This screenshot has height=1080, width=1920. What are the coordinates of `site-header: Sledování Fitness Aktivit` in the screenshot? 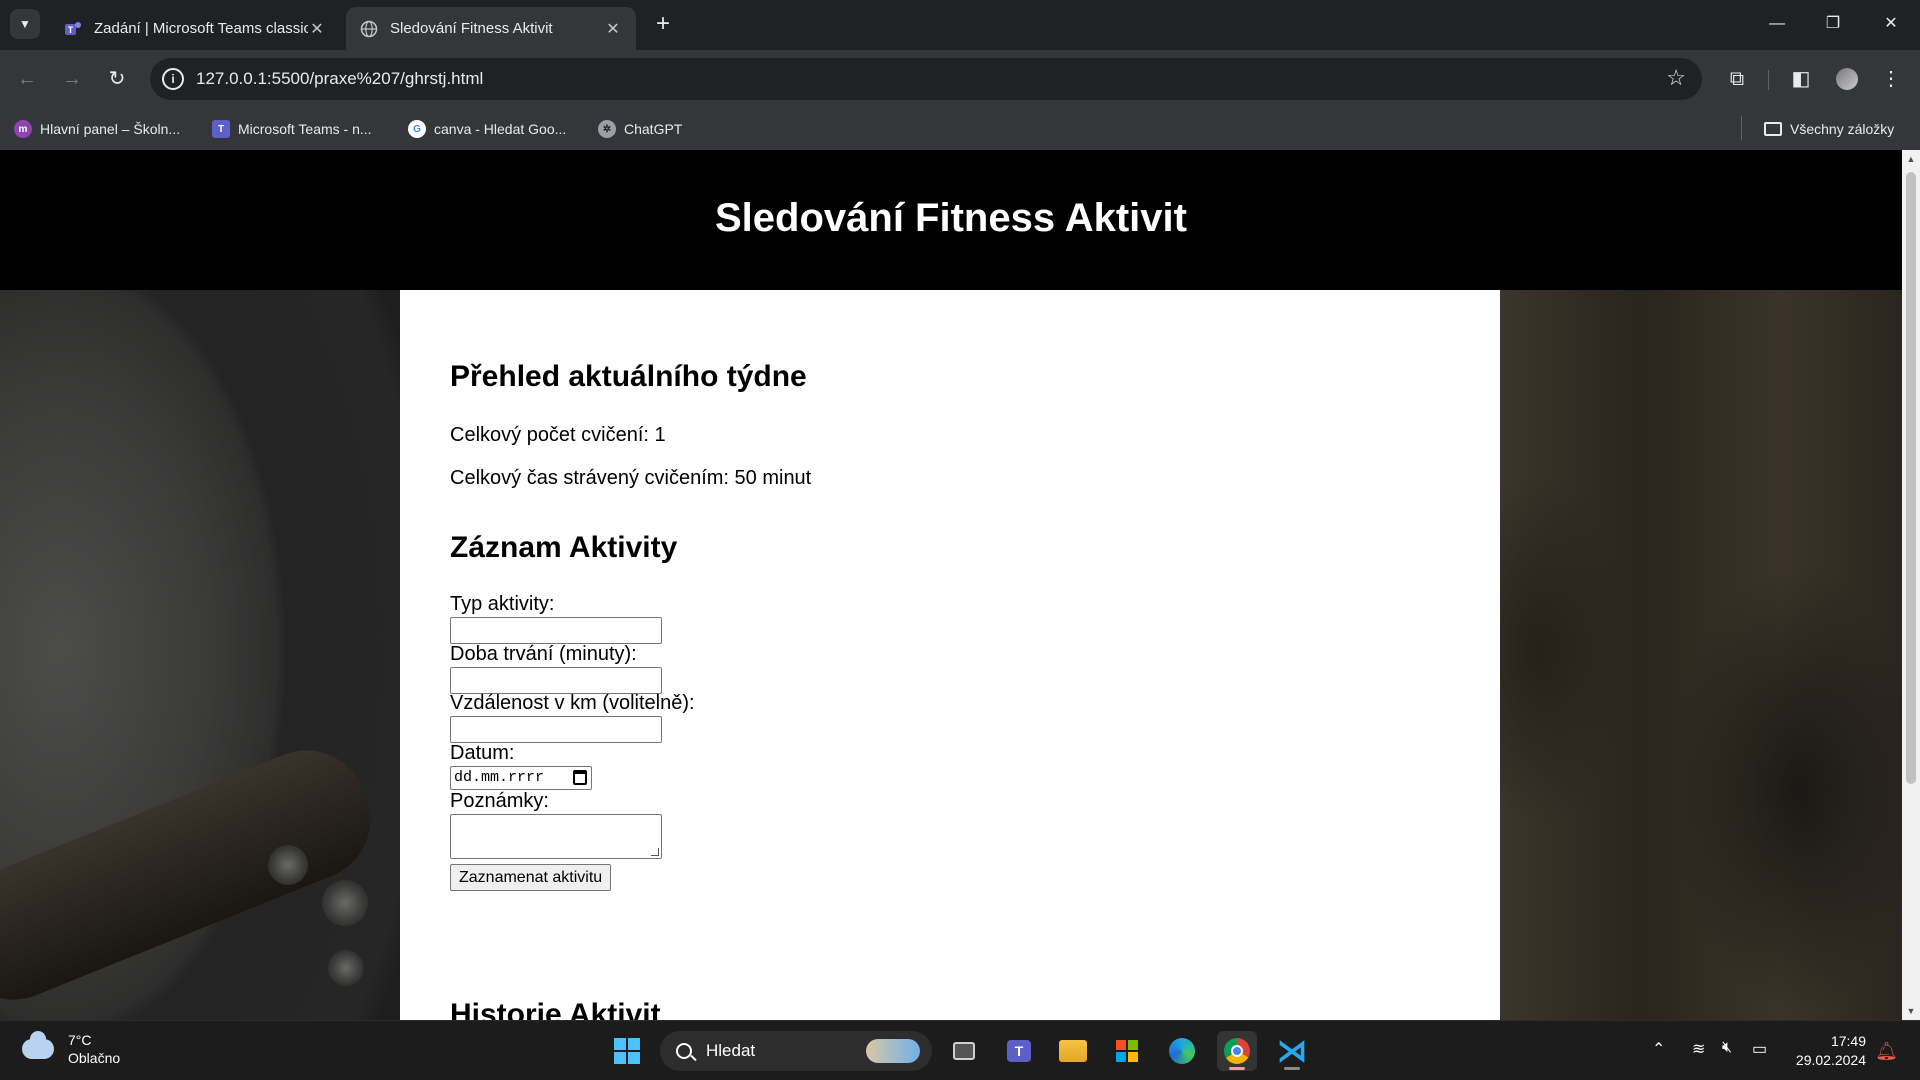 It's located at (951, 220).